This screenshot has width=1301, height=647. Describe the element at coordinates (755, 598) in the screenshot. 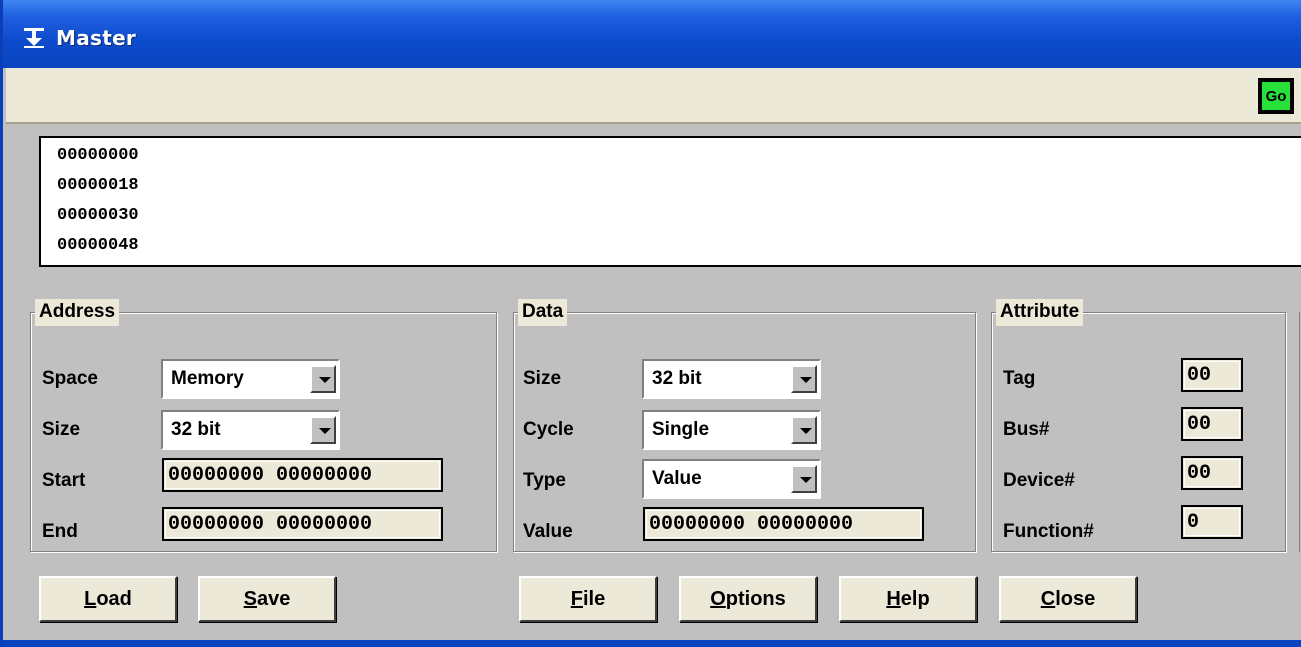

I see `options-label: ptions` at that location.